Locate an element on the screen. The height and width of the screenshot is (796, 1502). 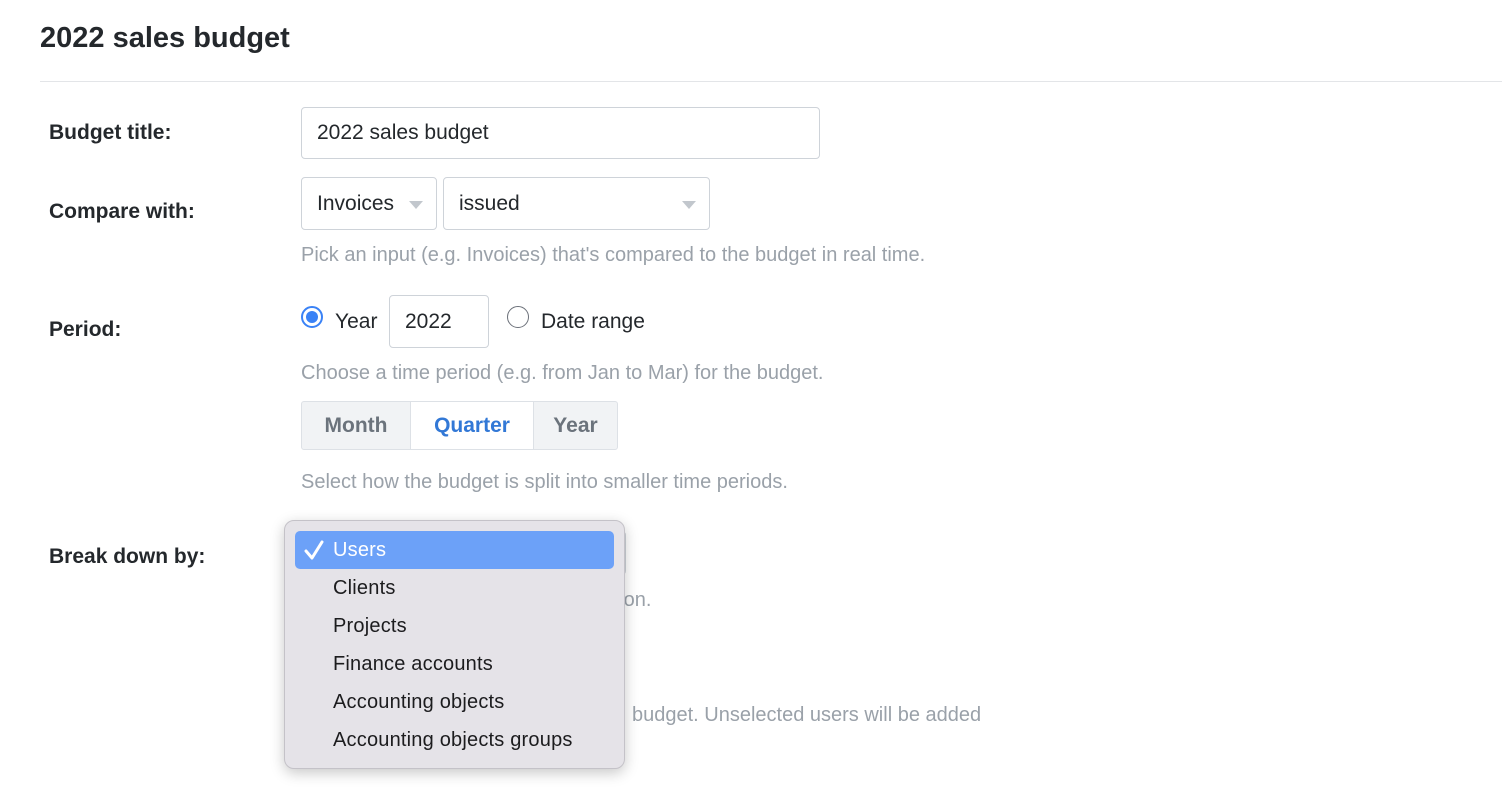
dropdown-option-label: Accounting objects is located at coordinates (419, 701).